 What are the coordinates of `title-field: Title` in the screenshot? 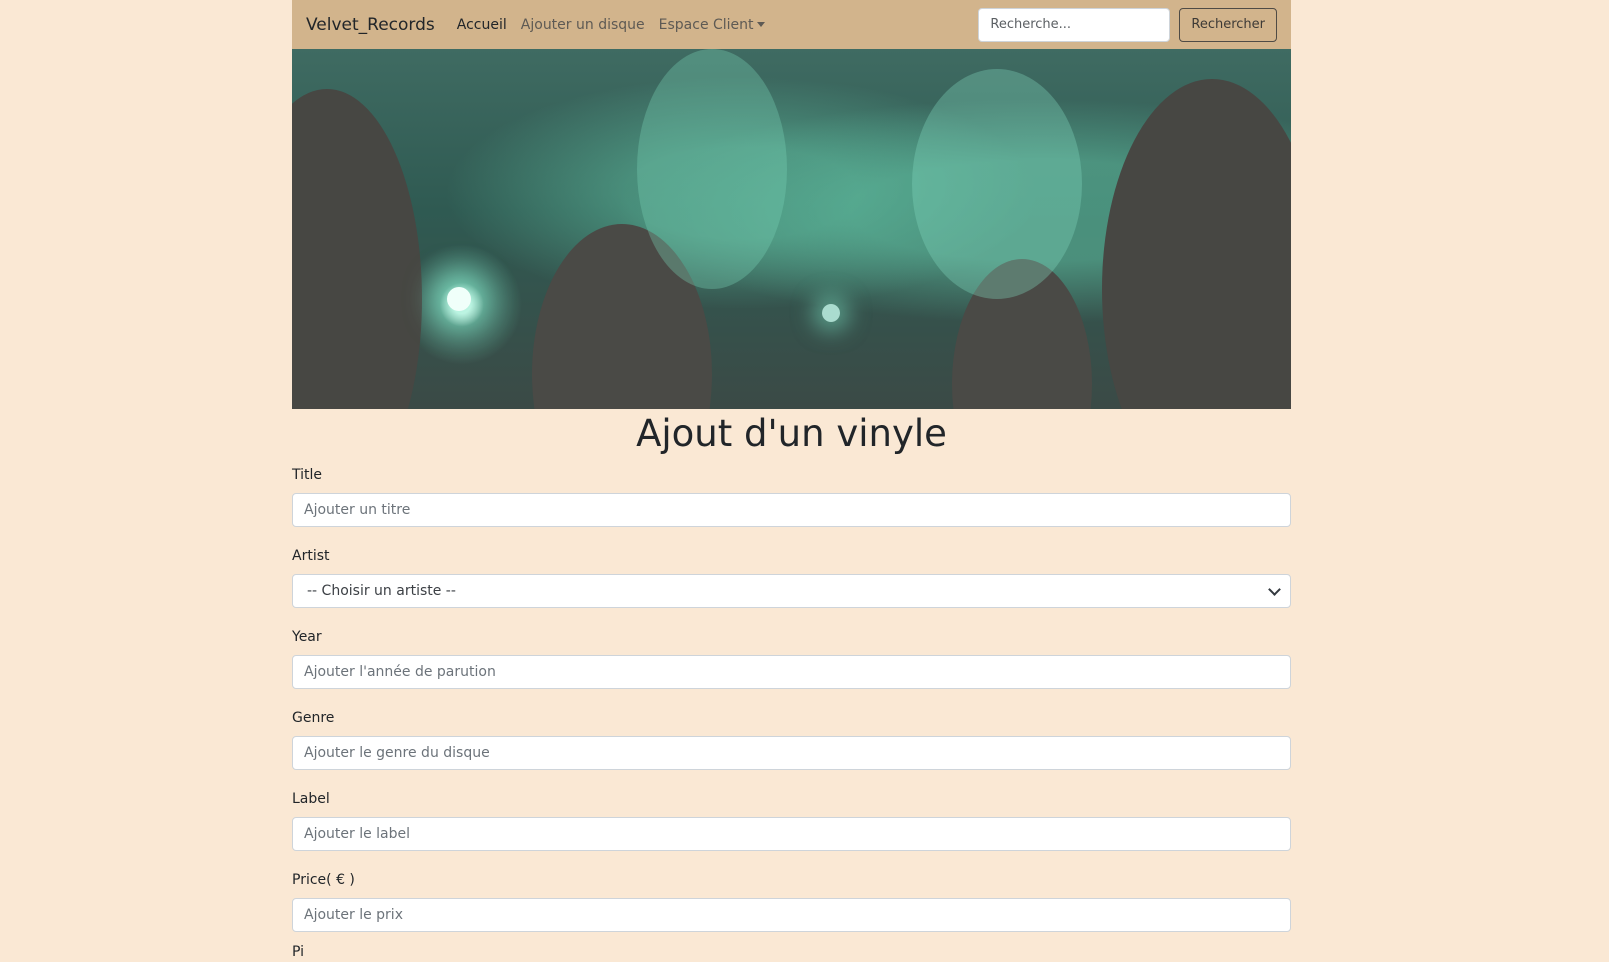 It's located at (791, 496).